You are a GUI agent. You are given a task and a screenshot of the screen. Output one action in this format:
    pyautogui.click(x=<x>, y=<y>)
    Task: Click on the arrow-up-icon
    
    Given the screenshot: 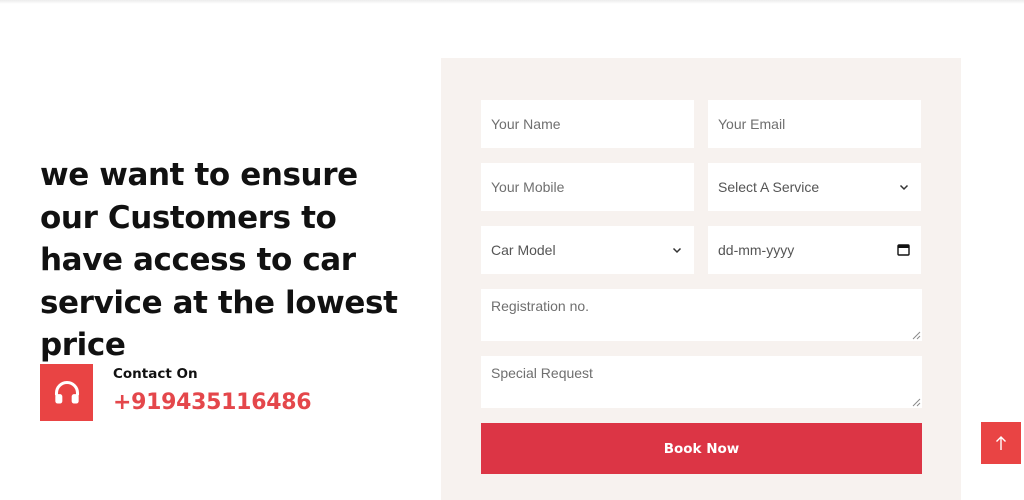 What is the action you would take?
    pyautogui.click(x=1001, y=443)
    